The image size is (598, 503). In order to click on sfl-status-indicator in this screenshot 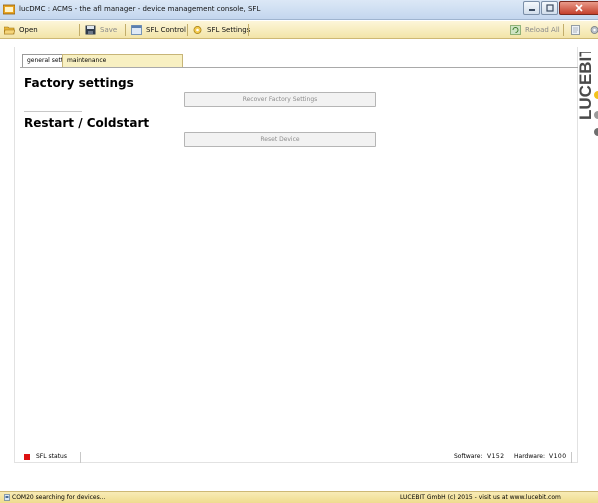, I will do `click(27, 457)`.